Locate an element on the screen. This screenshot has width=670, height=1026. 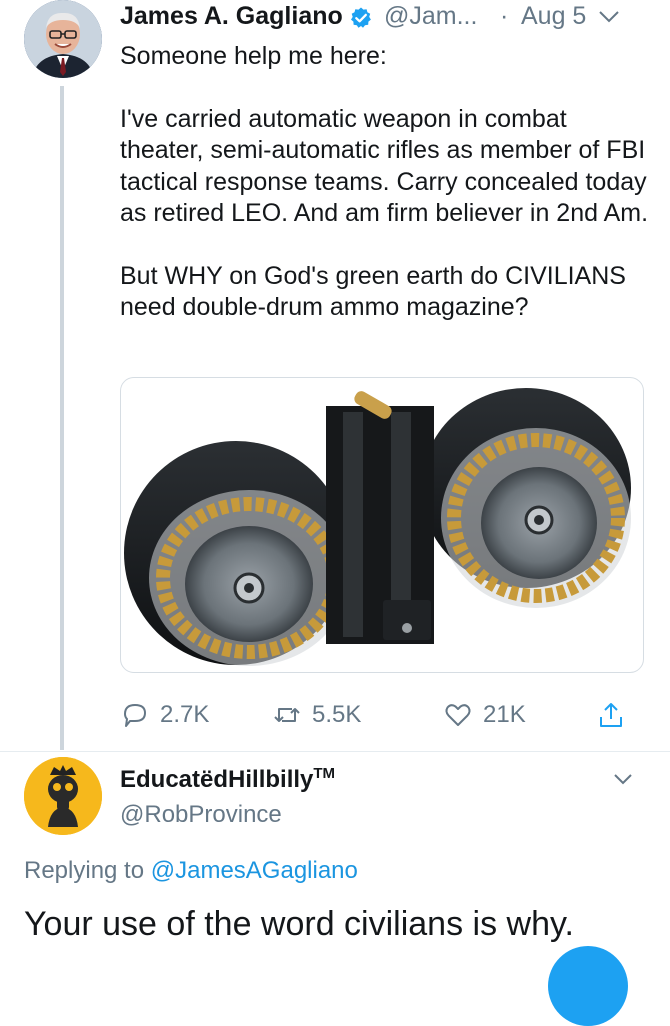
tweet-divider is located at coordinates (335, 751).